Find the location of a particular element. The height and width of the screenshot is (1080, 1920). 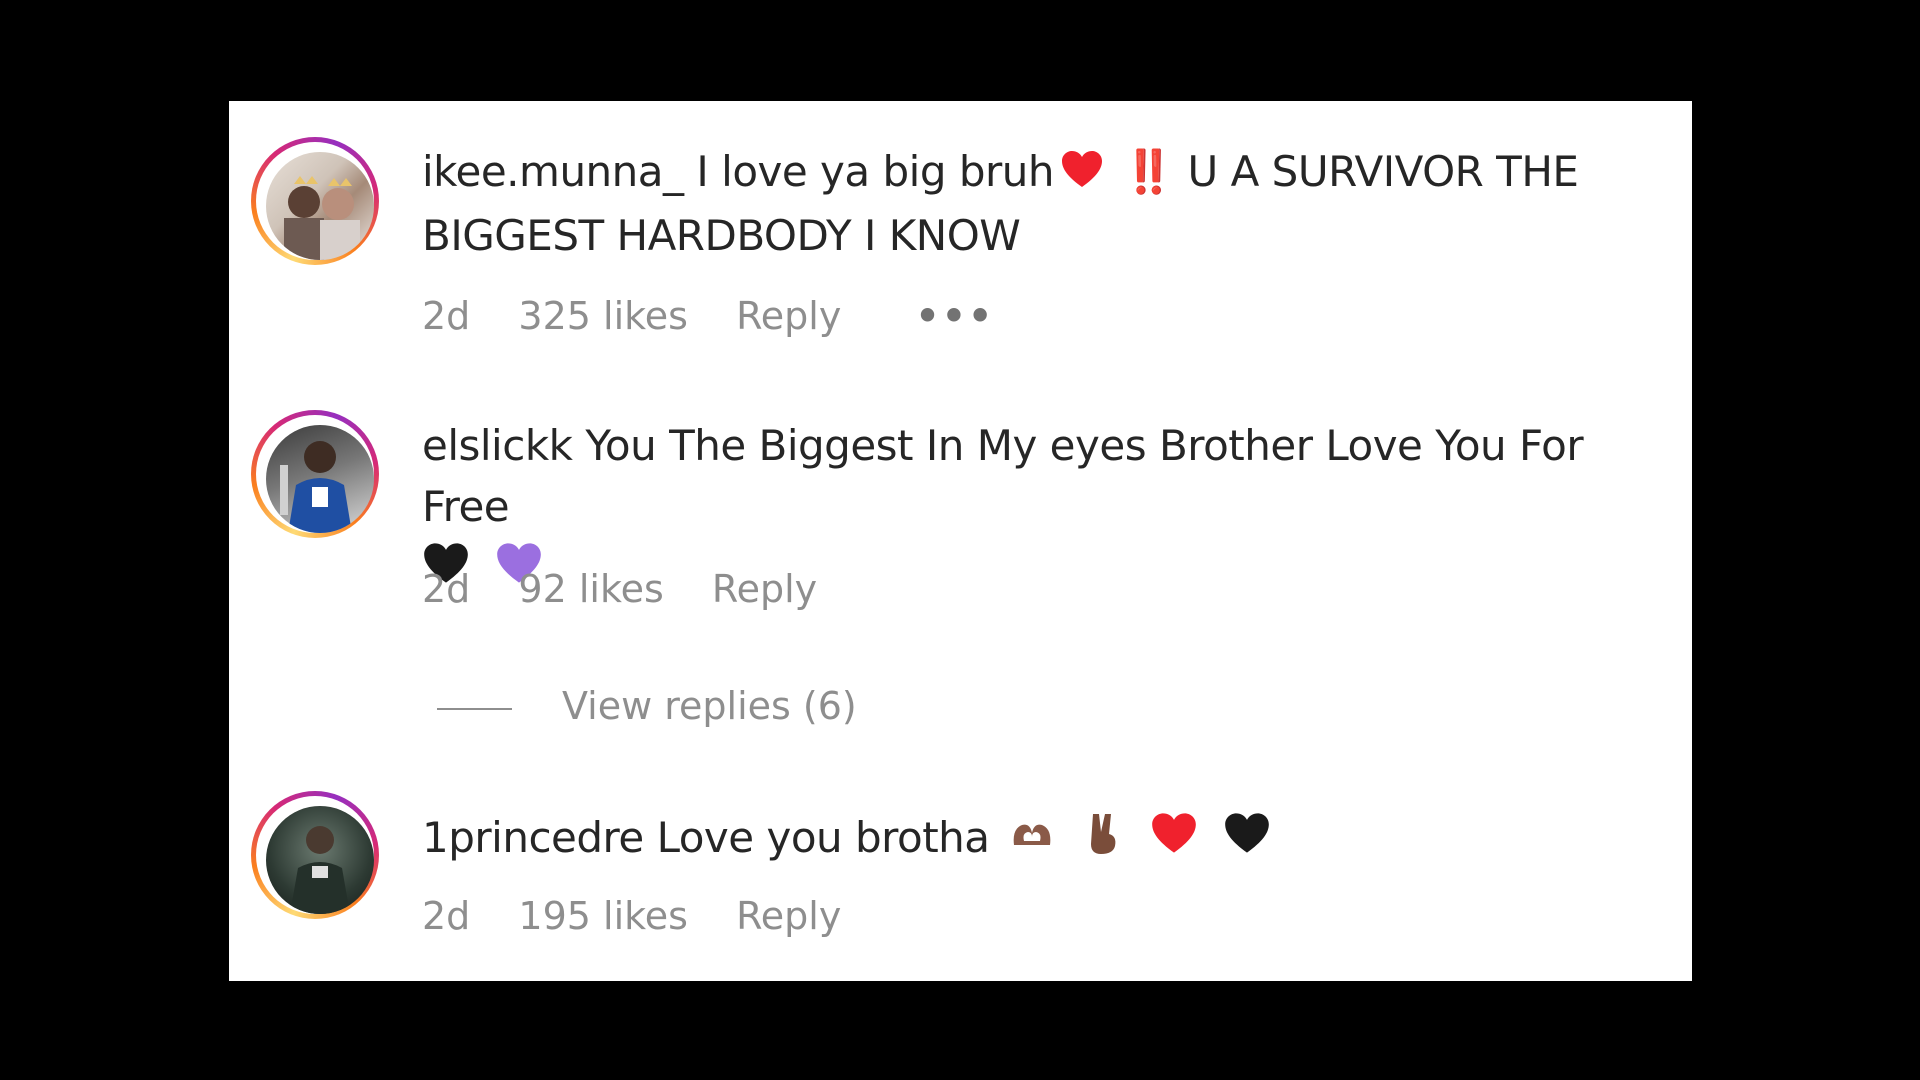

comment-text: 1princedre Love you brotha is located at coordinates (1047, 839).